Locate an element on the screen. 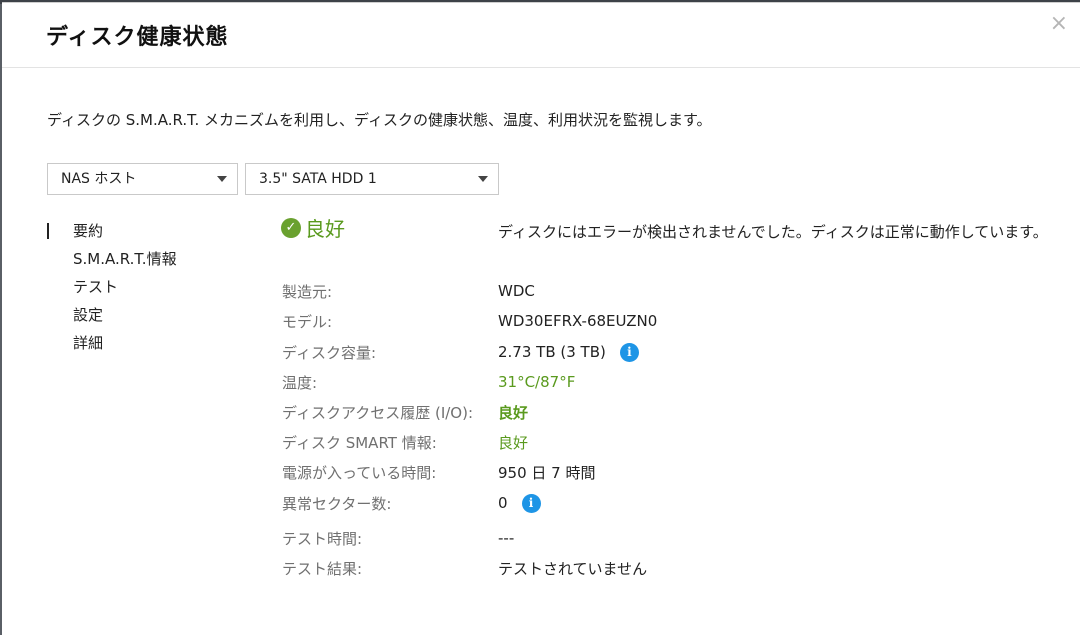  row-value-container: 2.73 TB (3 TB) i is located at coordinates (568, 352).